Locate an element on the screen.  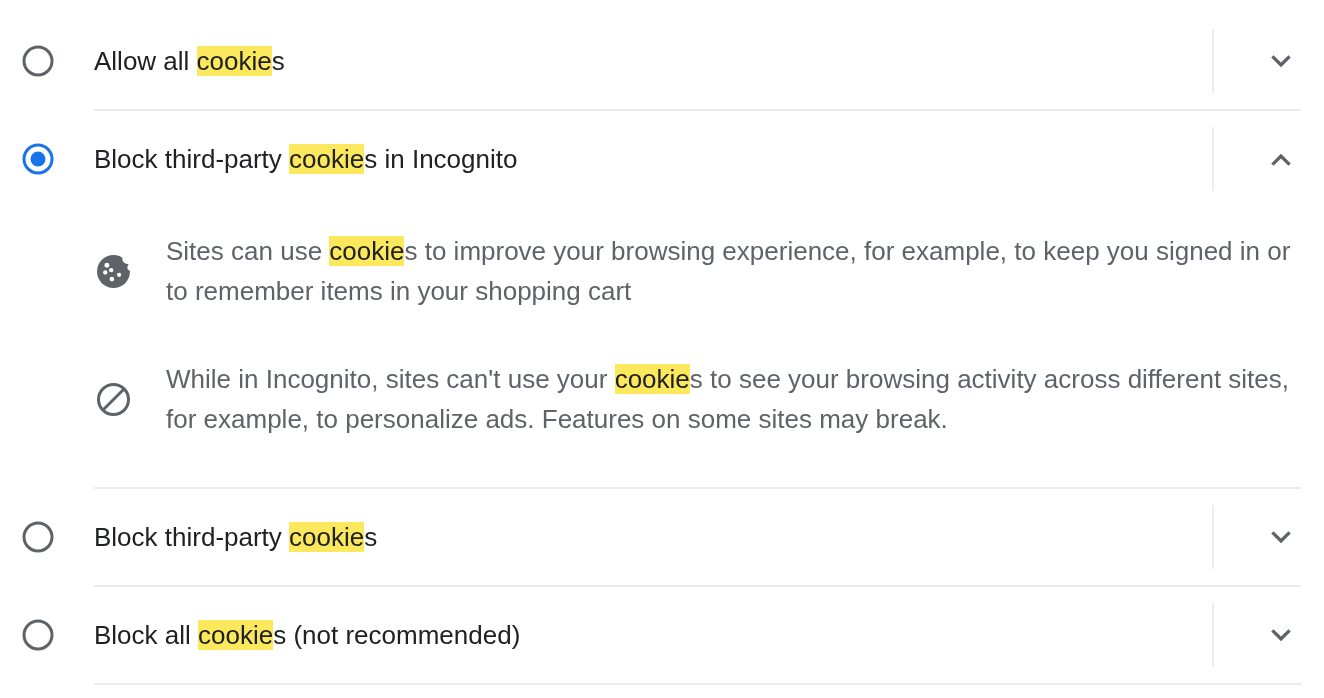
description-text: While in Incognito, sites can't use your cookies to see your browsing activity across different sites, for example, to personalize ads. Features on some sites may break. is located at coordinates (728, 399).